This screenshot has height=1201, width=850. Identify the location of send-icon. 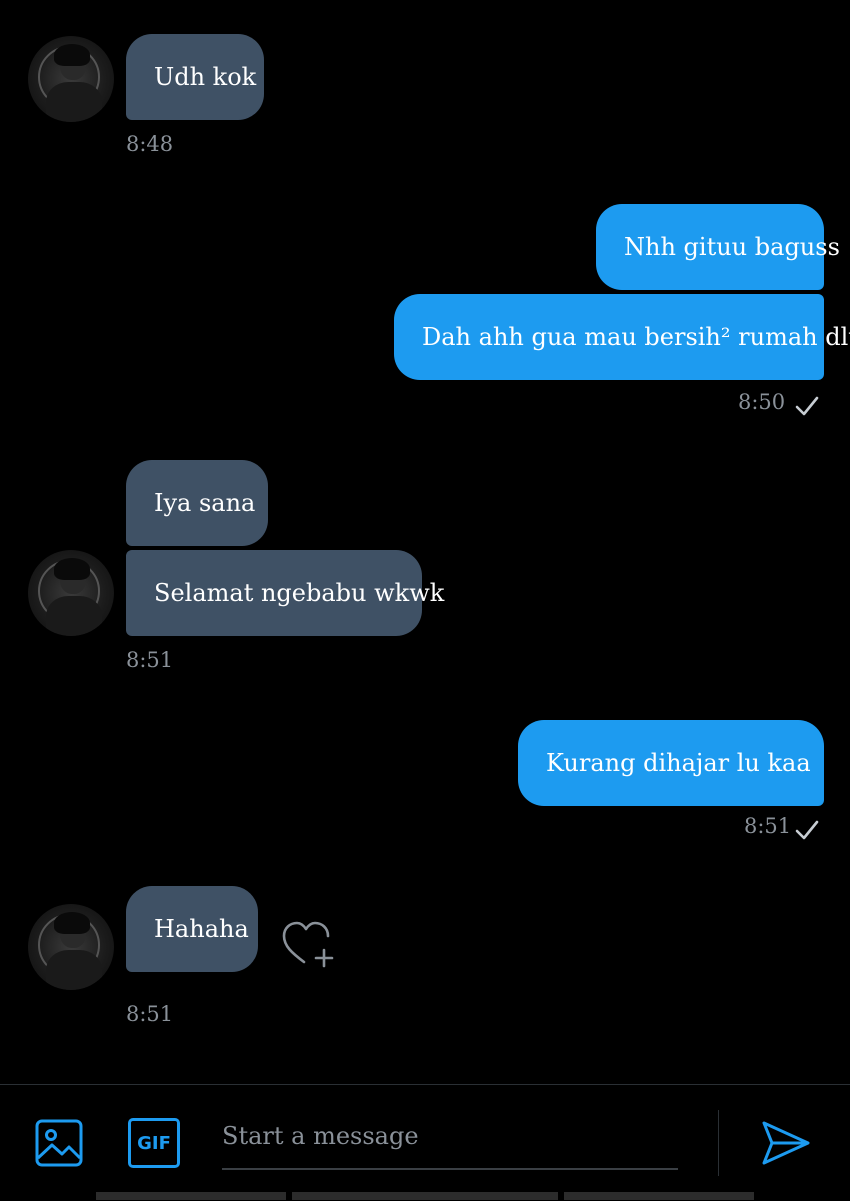
(786, 1143).